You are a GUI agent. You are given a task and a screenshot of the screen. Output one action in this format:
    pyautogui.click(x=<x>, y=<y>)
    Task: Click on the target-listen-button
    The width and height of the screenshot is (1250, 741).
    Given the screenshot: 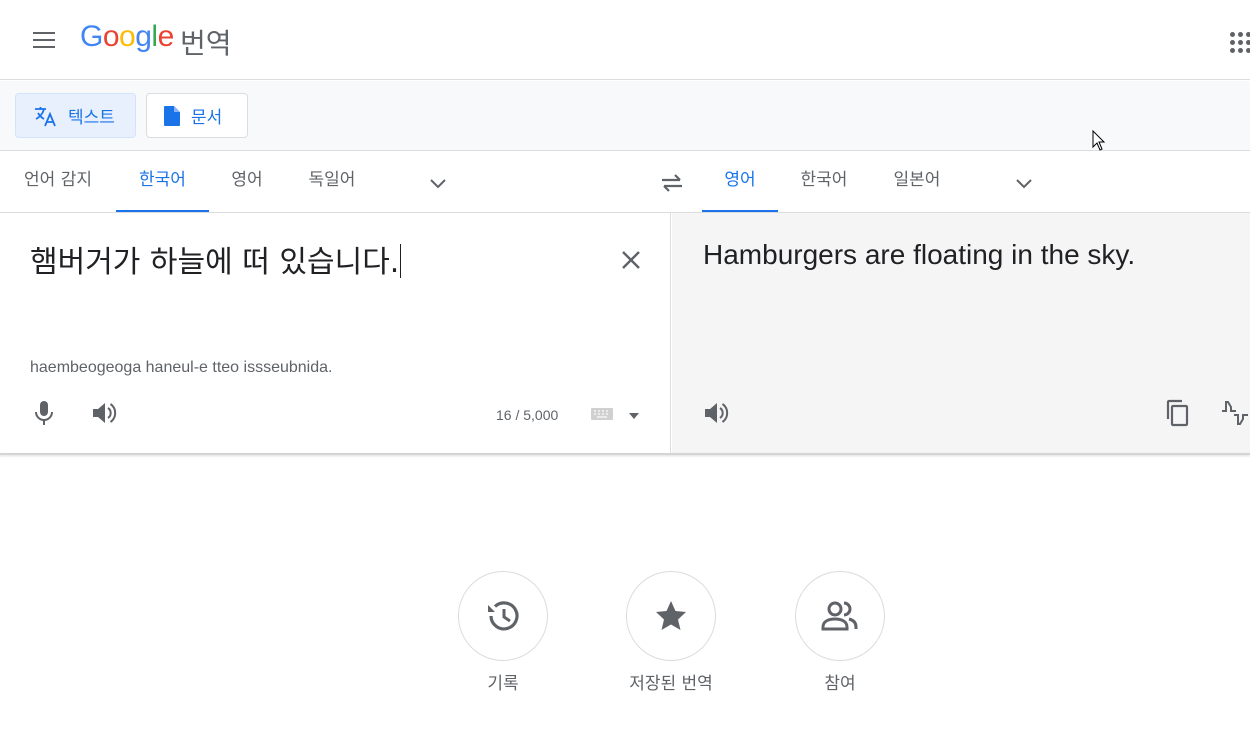 What is the action you would take?
    pyautogui.click(x=716, y=413)
    